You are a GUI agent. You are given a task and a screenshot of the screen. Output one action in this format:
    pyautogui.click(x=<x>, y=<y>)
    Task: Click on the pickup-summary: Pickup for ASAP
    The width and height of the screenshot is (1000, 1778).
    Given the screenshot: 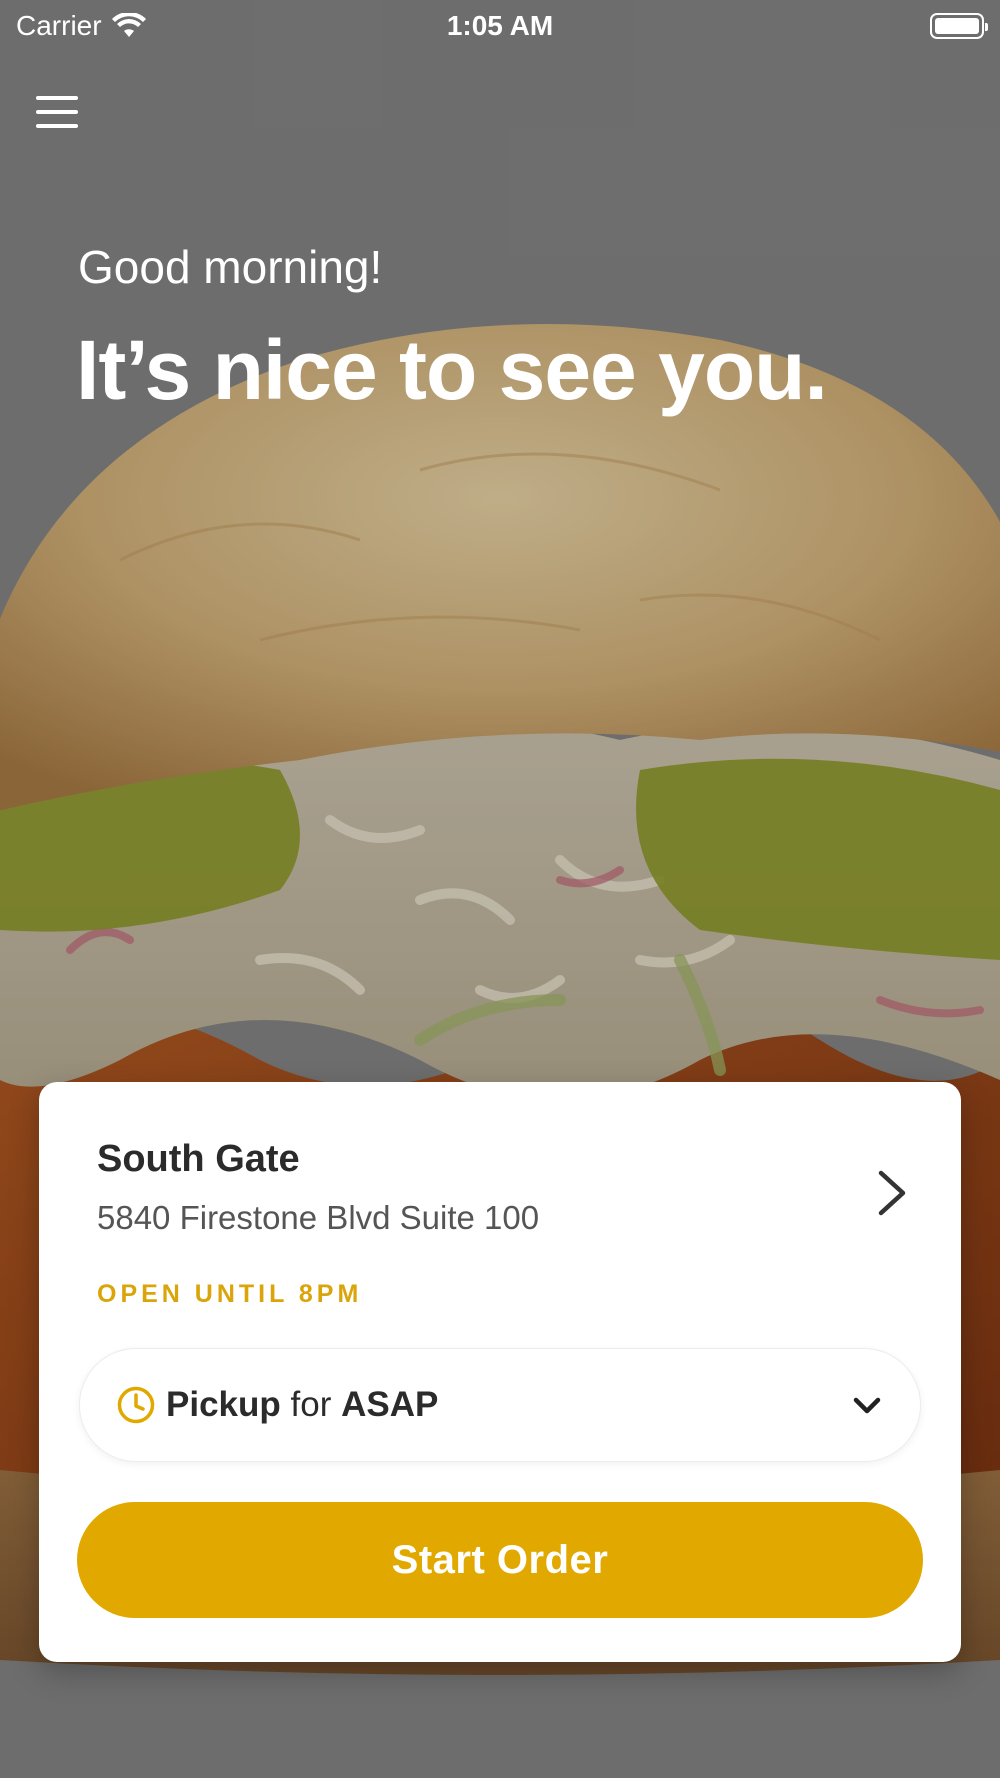 What is the action you would take?
    pyautogui.click(x=302, y=1405)
    